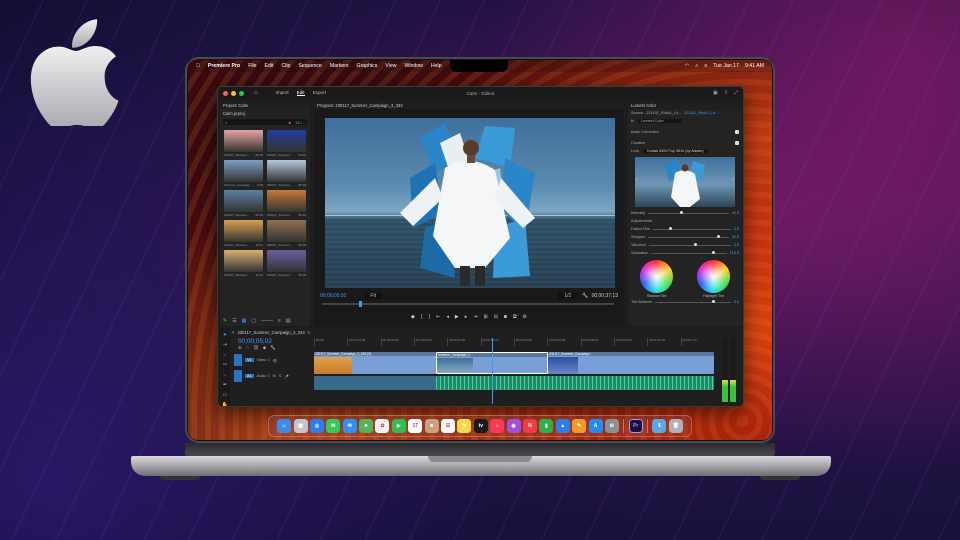 This screenshot has height=540, width=960. Describe the element at coordinates (505, 317) in the screenshot. I see `export-frame-icon: ◙` at that location.